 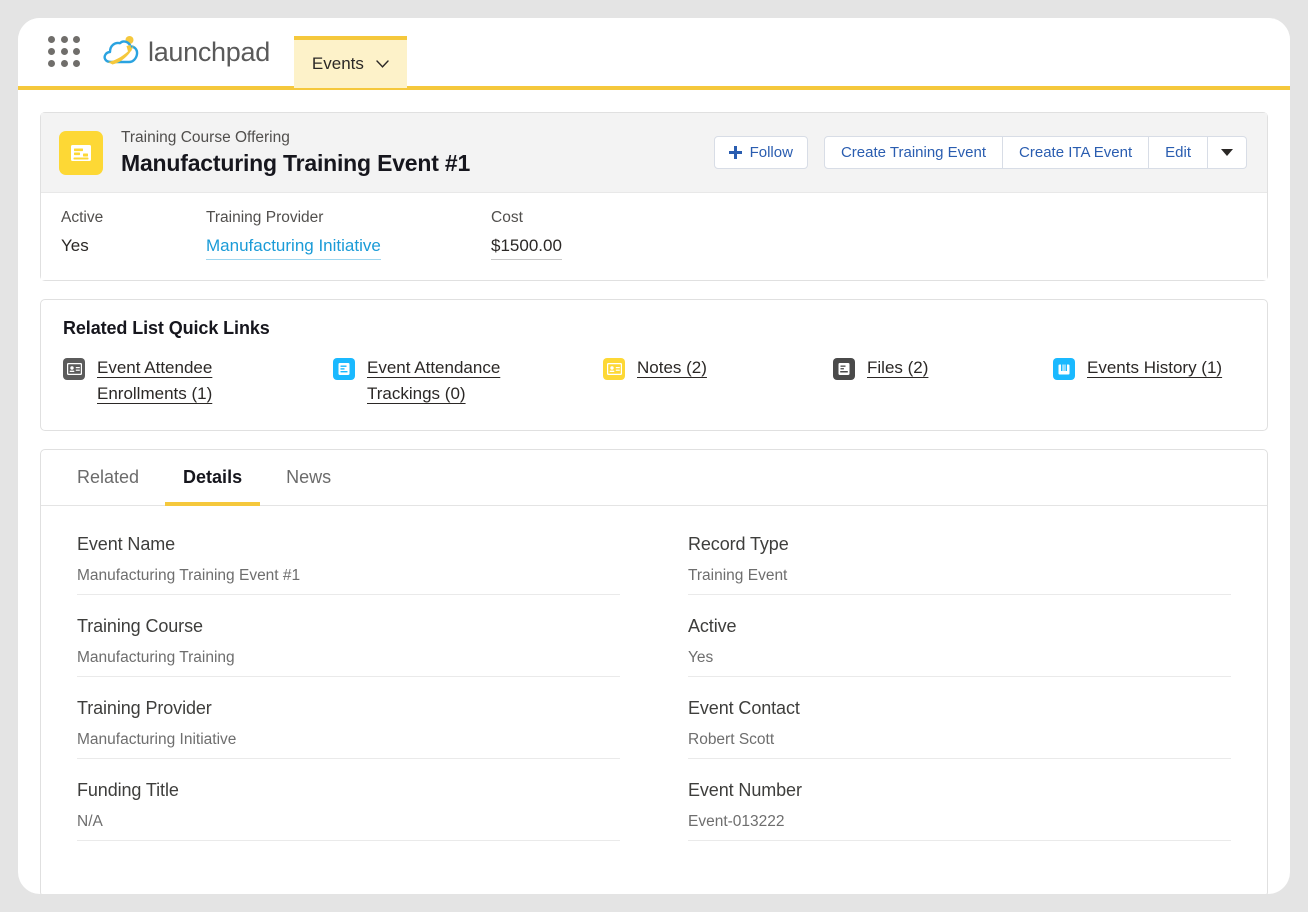 I want to click on field-value: Yes, so click(x=959, y=663).